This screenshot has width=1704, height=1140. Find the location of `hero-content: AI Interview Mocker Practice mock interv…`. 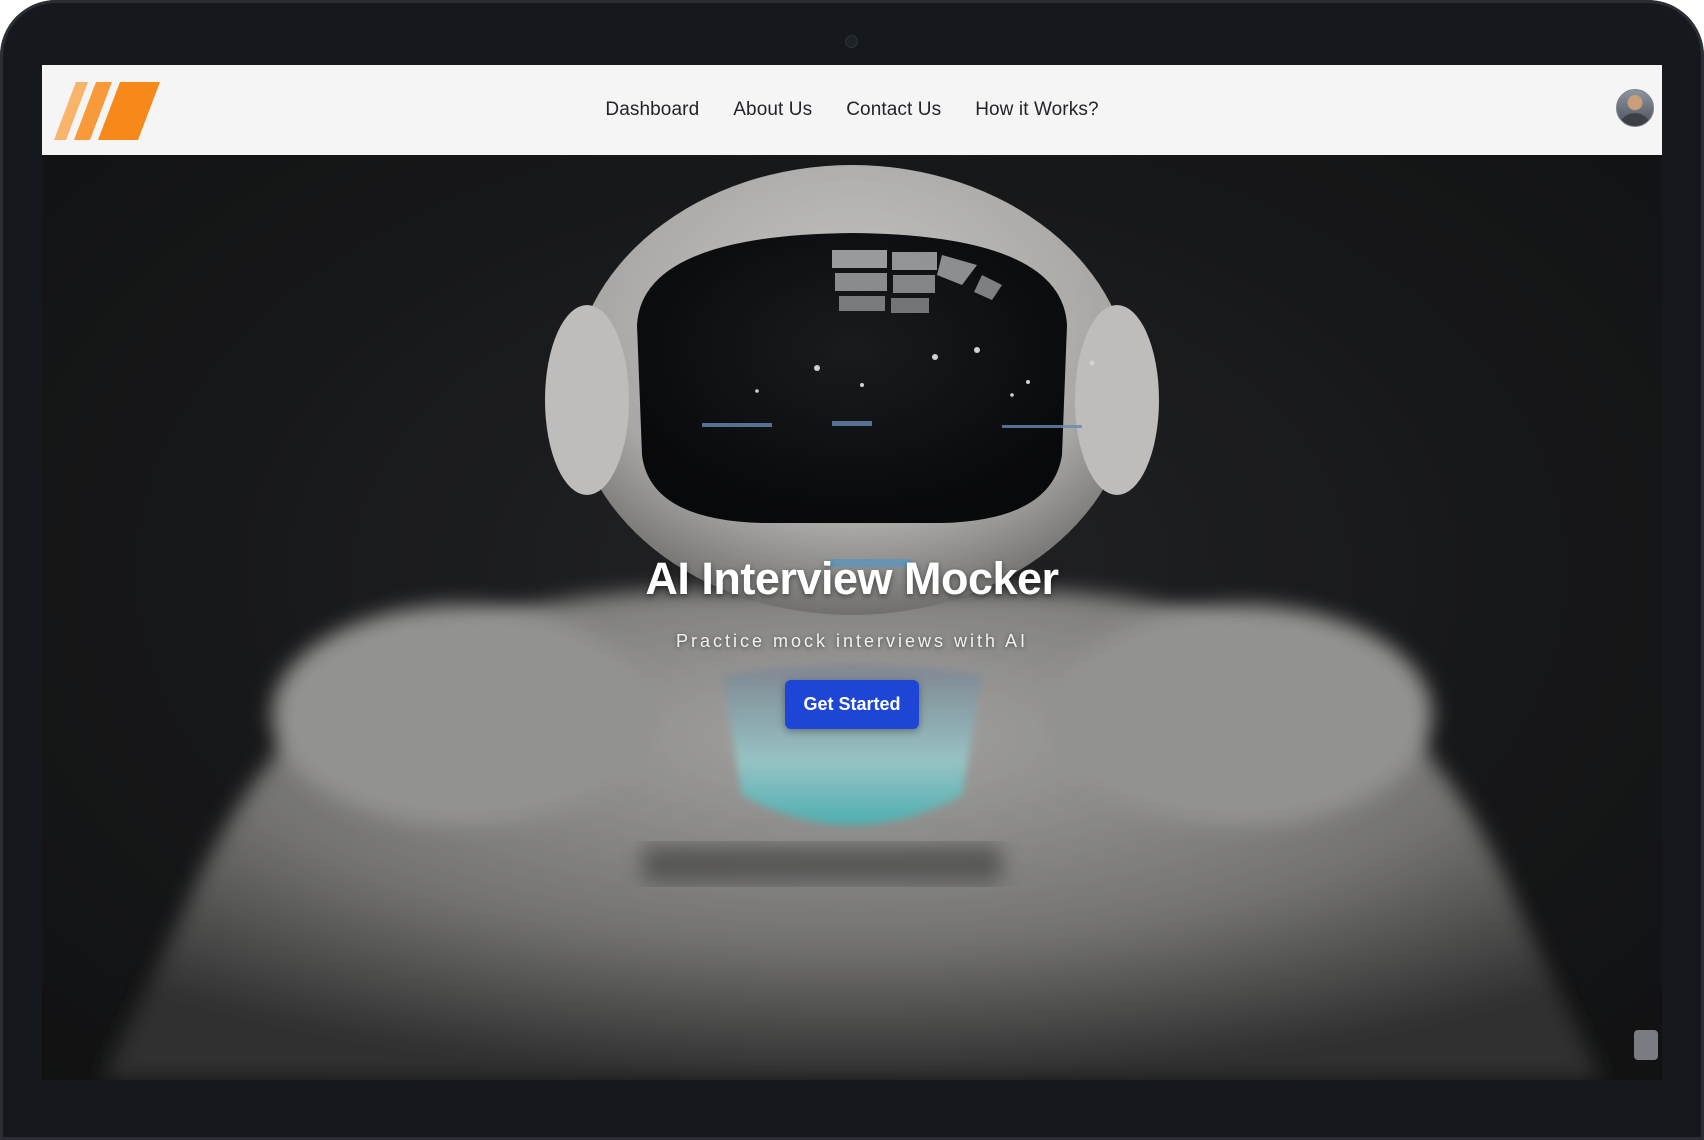

hero-content: AI Interview Mocker Practice mock interv… is located at coordinates (852, 641).